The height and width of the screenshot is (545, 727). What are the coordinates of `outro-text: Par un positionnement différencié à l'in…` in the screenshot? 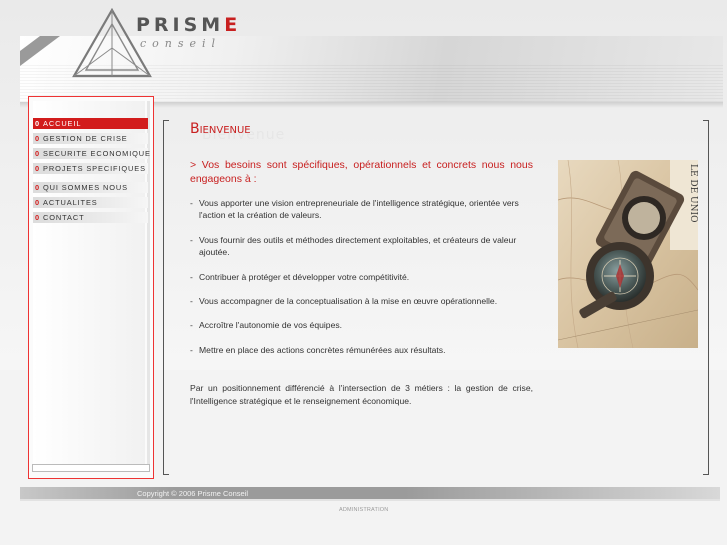 It's located at (361, 394).